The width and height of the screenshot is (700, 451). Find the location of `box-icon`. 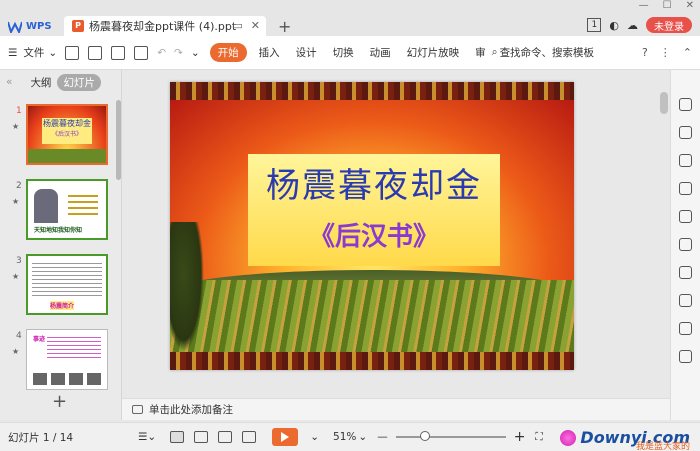

box-icon is located at coordinates (685, 272).